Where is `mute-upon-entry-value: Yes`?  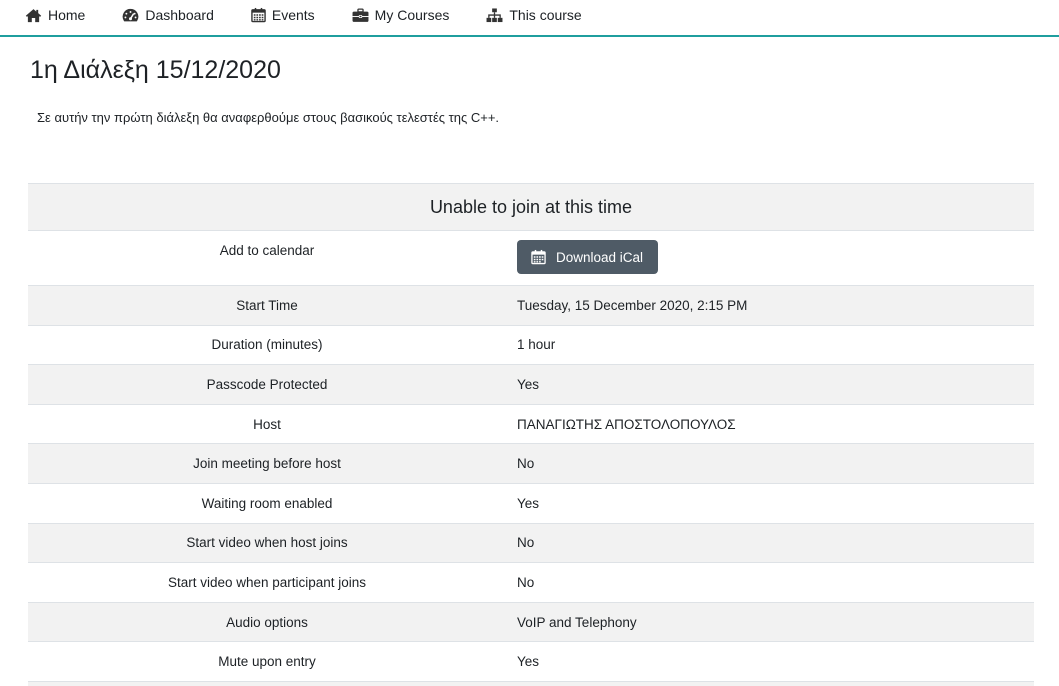
mute-upon-entry-value: Yes is located at coordinates (528, 662).